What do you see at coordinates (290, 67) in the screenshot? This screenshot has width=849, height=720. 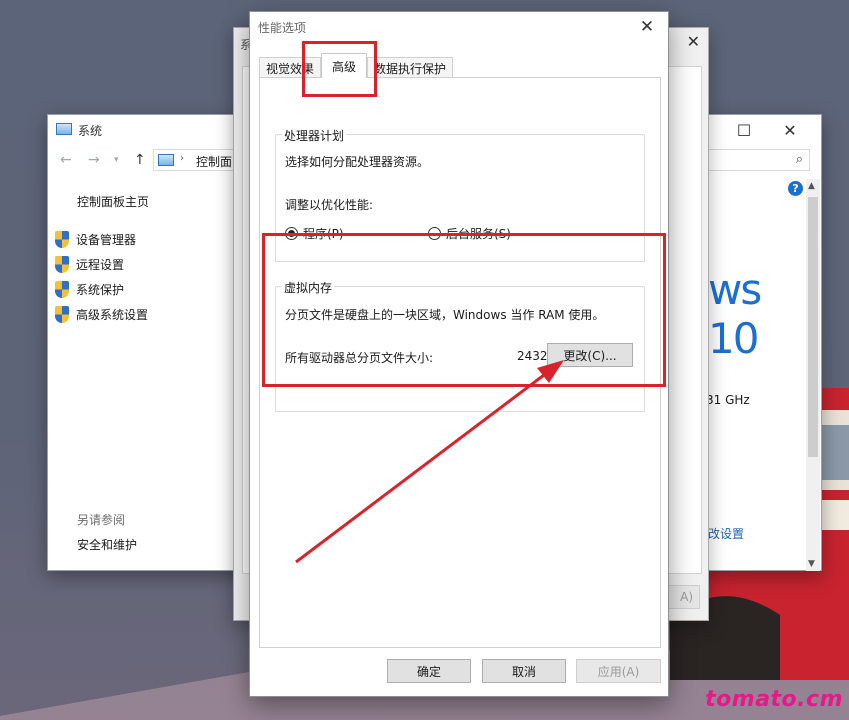 I see `tab-visual-effects: 视觉效果` at bounding box center [290, 67].